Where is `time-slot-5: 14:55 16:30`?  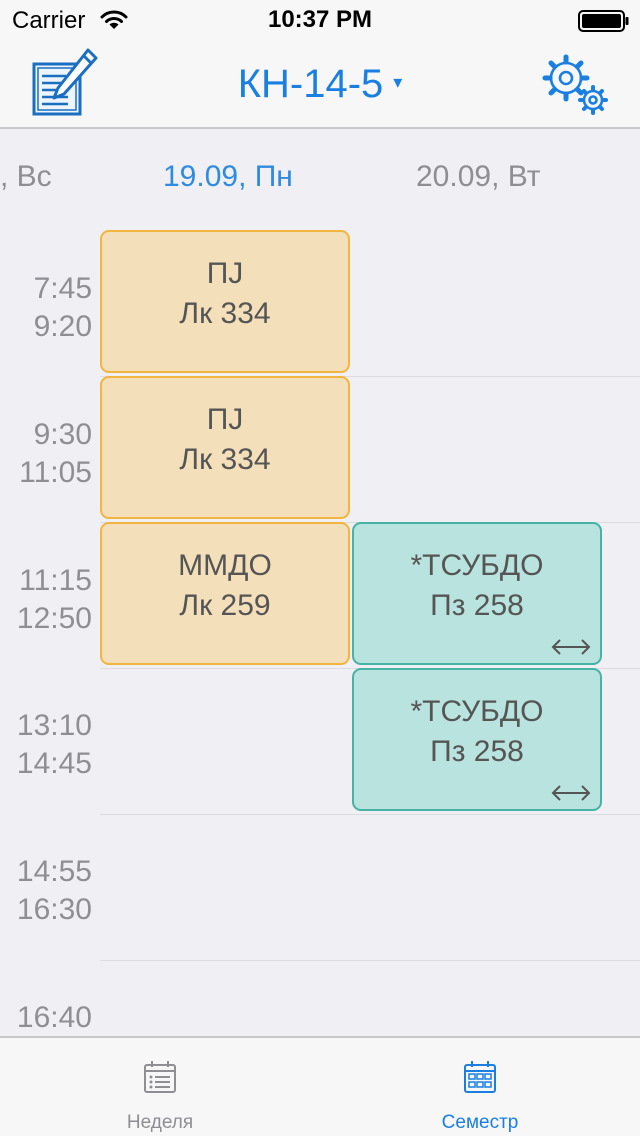 time-slot-5: 14:55 16:30 is located at coordinates (46, 891).